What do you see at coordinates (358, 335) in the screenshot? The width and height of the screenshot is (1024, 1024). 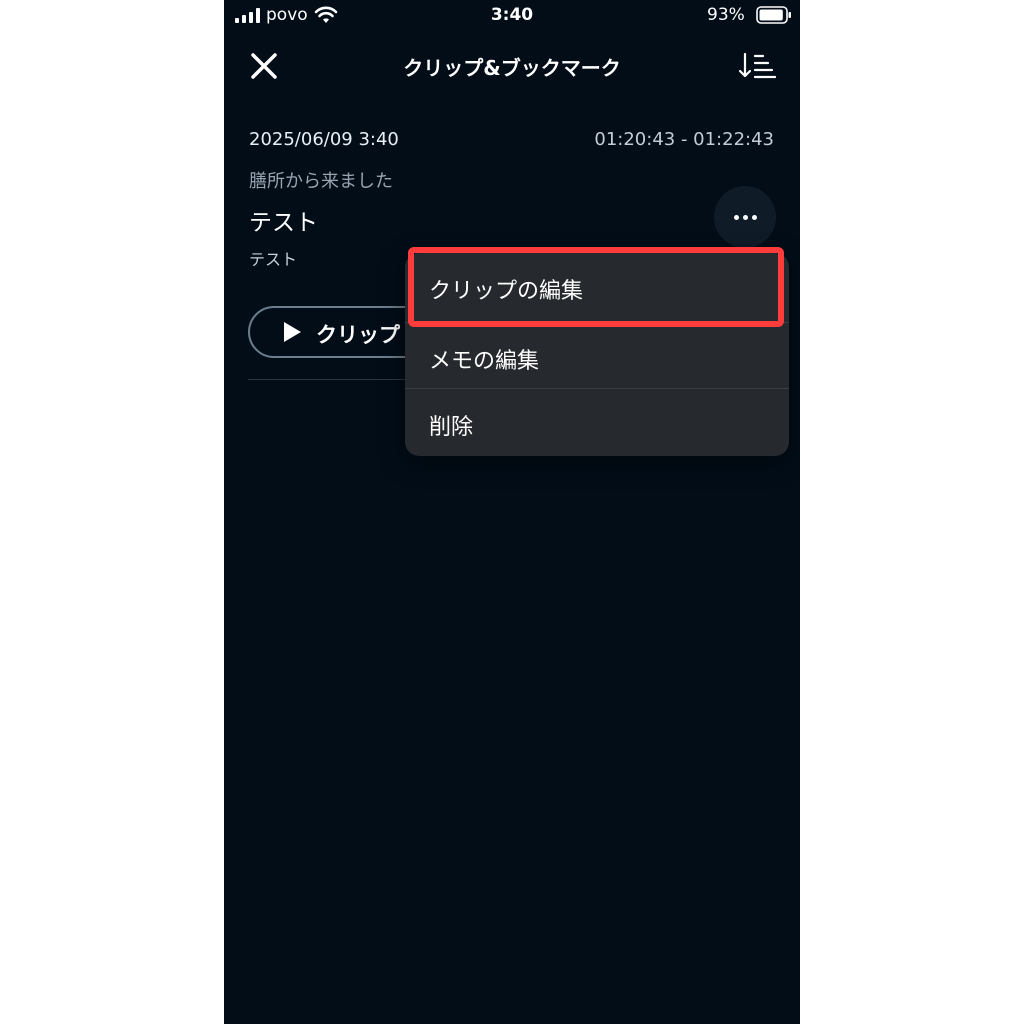 I see `play-clip-label: クリップ` at bounding box center [358, 335].